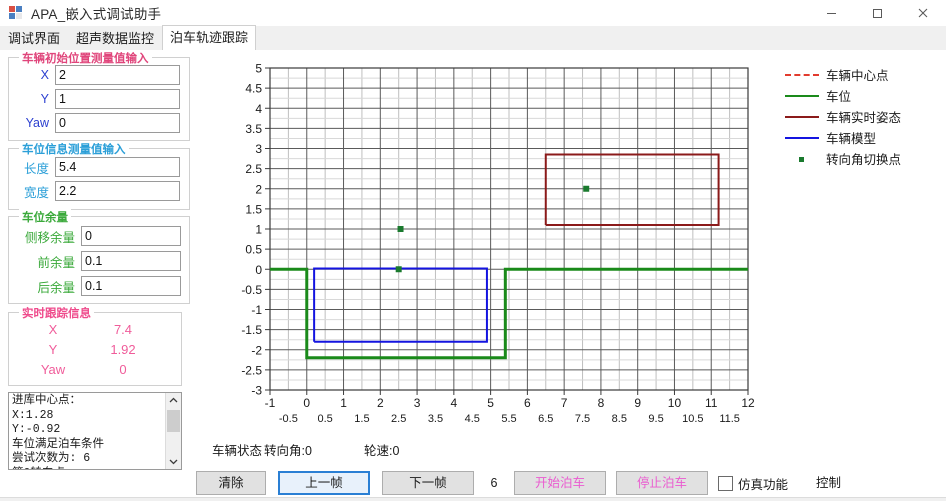 This screenshot has width=946, height=501. What do you see at coordinates (95, 345) in the screenshot?
I see `group-realtime-tracking: 实时跟踪信息 X 7.4 Y 1.92 Yaw 0` at bounding box center [95, 345].